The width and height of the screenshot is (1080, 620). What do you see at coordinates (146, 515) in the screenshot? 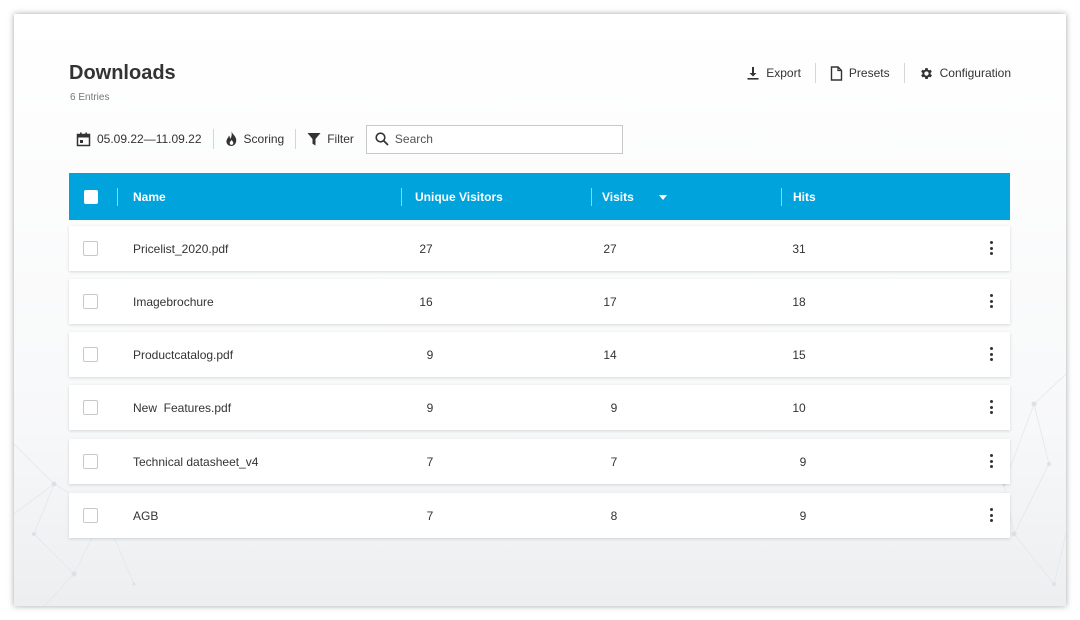
I see `file-name: AGB` at bounding box center [146, 515].